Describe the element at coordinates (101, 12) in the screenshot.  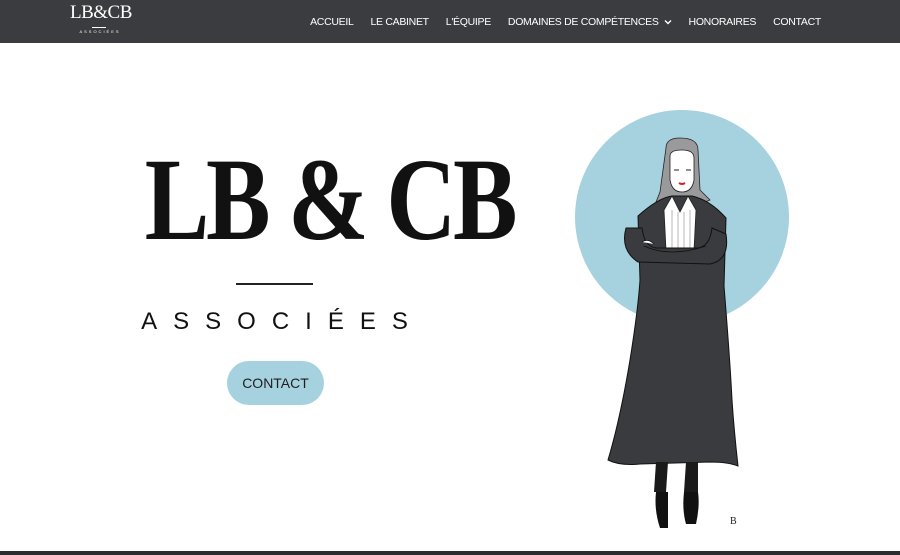
I see `logo-monogram: LB&CB` at that location.